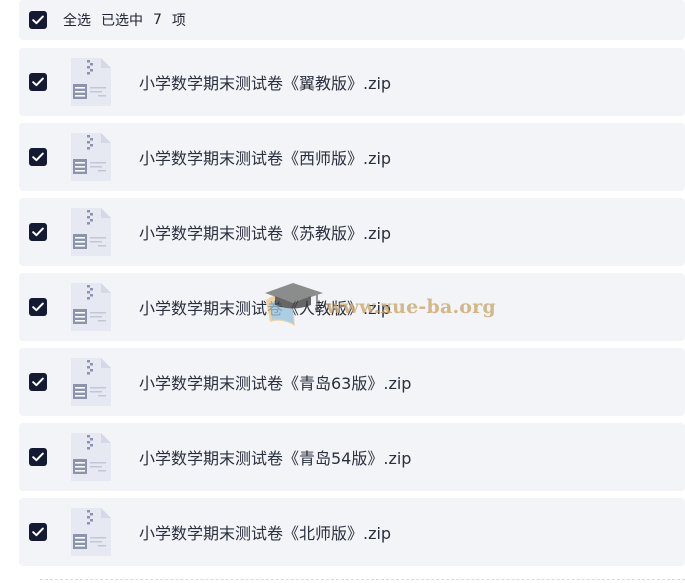 This screenshot has height=583, width=685. I want to click on file-row: 小学数学期末测试卷《北师版》.zip, so click(352, 532).